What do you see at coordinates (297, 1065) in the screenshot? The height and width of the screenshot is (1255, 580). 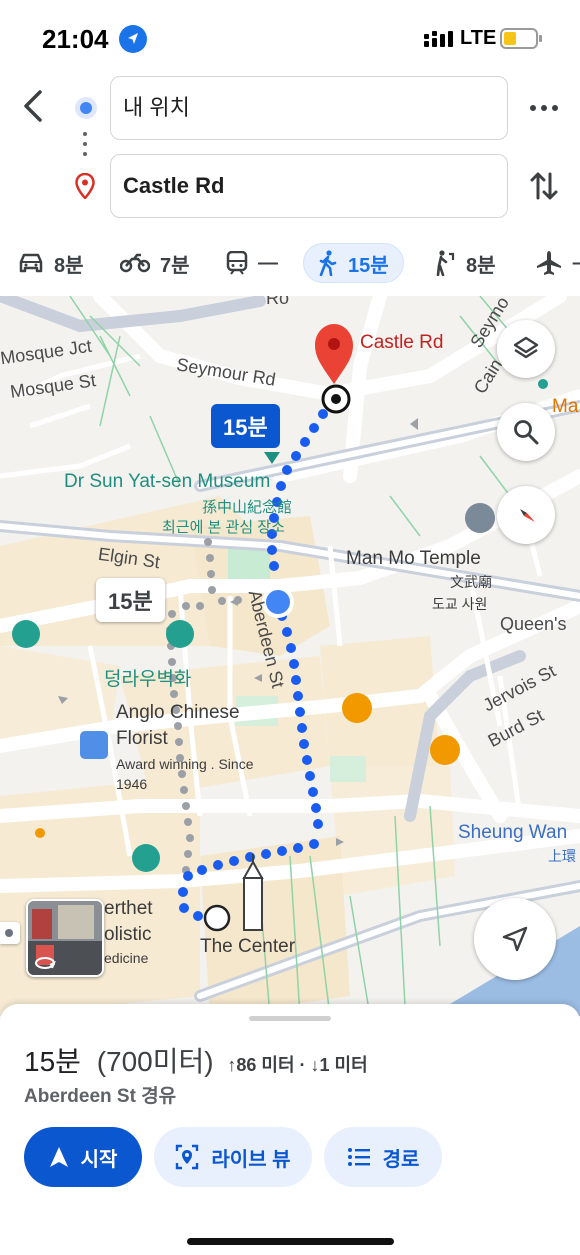 I see `route-elevation: ↑86 미터 · ↓1 미터` at bounding box center [297, 1065].